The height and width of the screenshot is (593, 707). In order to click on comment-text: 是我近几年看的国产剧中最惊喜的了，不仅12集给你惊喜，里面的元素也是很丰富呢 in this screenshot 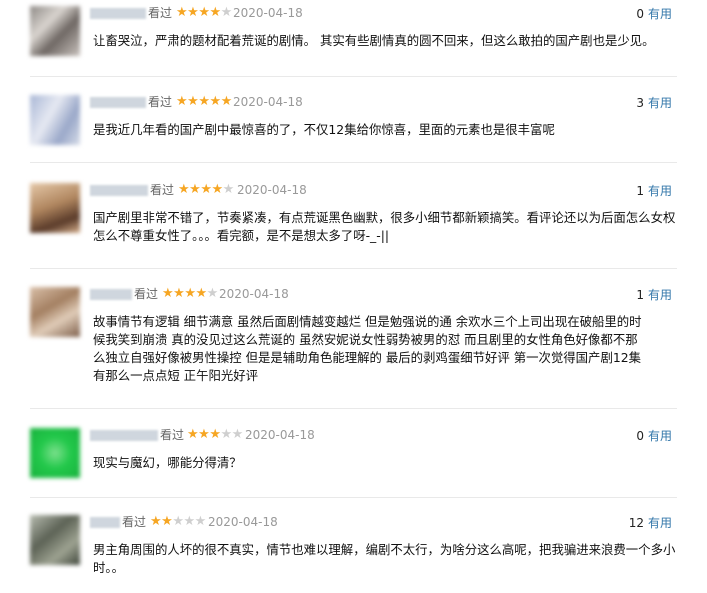, I will do `click(324, 129)`.